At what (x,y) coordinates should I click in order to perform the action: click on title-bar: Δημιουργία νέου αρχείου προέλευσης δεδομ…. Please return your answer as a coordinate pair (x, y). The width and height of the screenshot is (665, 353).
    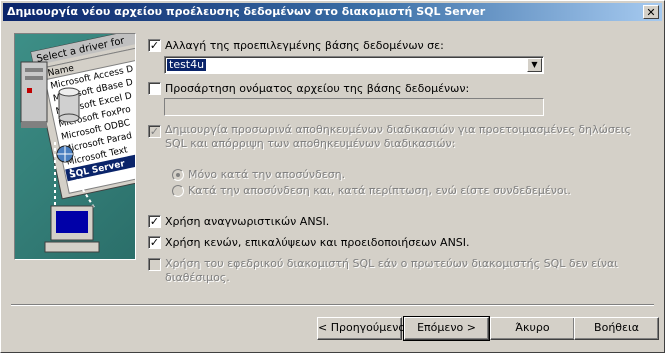
    Looking at the image, I should click on (332, 12).